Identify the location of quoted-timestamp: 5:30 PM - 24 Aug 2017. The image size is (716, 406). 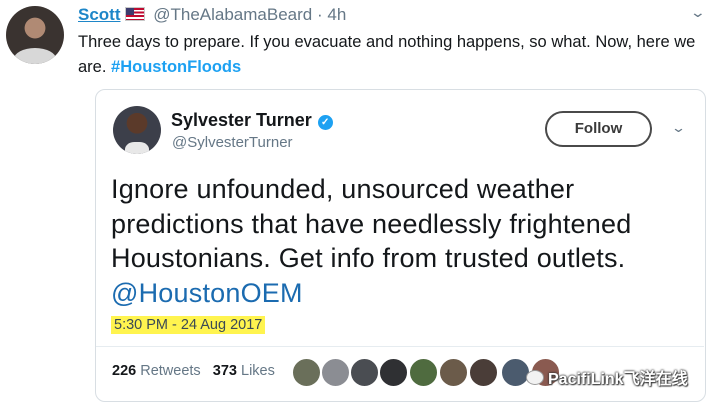
(188, 325).